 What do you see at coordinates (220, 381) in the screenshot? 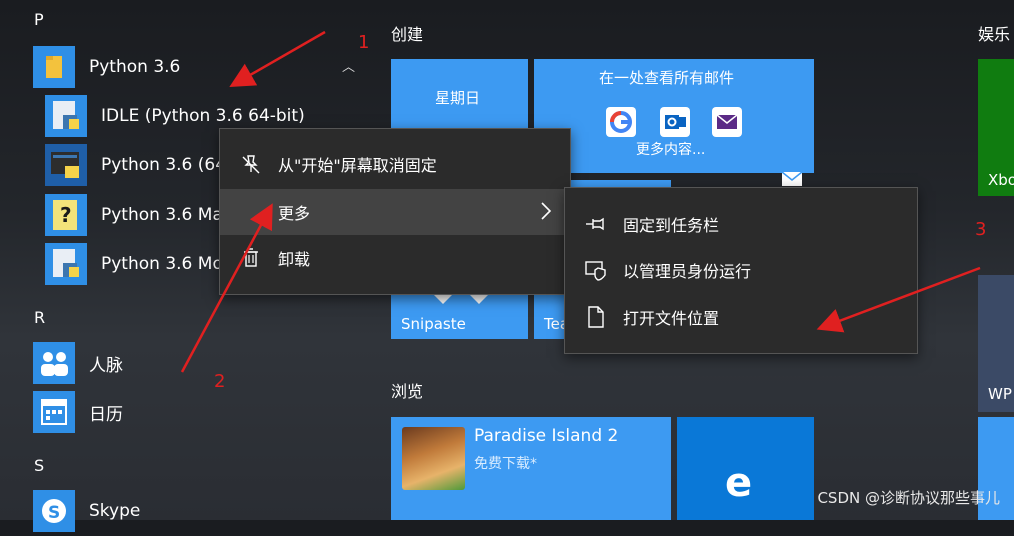
I see `annotation-number-2: 2` at bounding box center [220, 381].